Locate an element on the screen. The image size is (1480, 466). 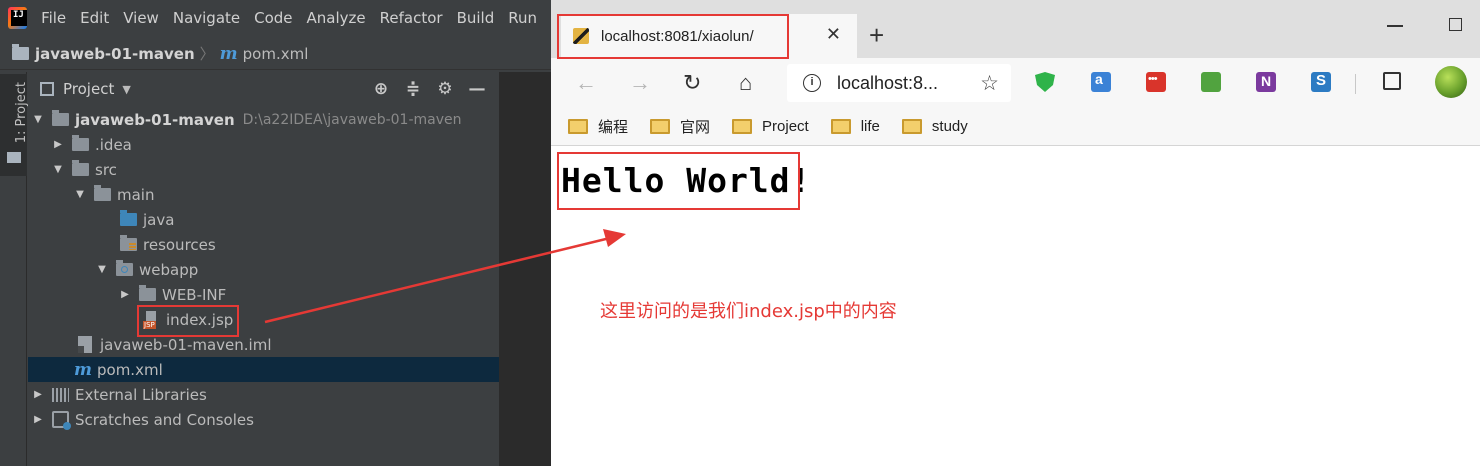
tree-row-java: java is located at coordinates (263, 219).